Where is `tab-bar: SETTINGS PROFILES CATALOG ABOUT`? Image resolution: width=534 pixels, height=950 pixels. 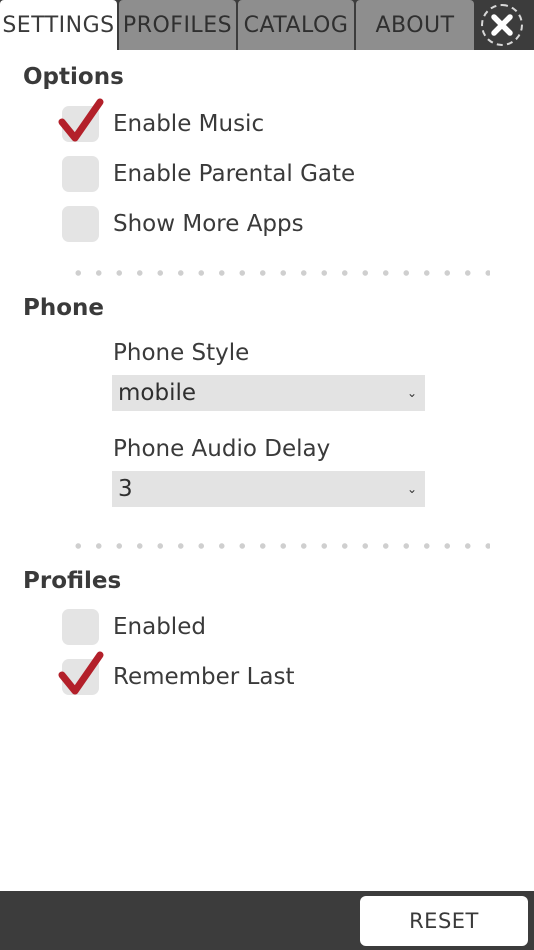
tab-bar: SETTINGS PROFILES CATALOG ABOUT is located at coordinates (267, 25).